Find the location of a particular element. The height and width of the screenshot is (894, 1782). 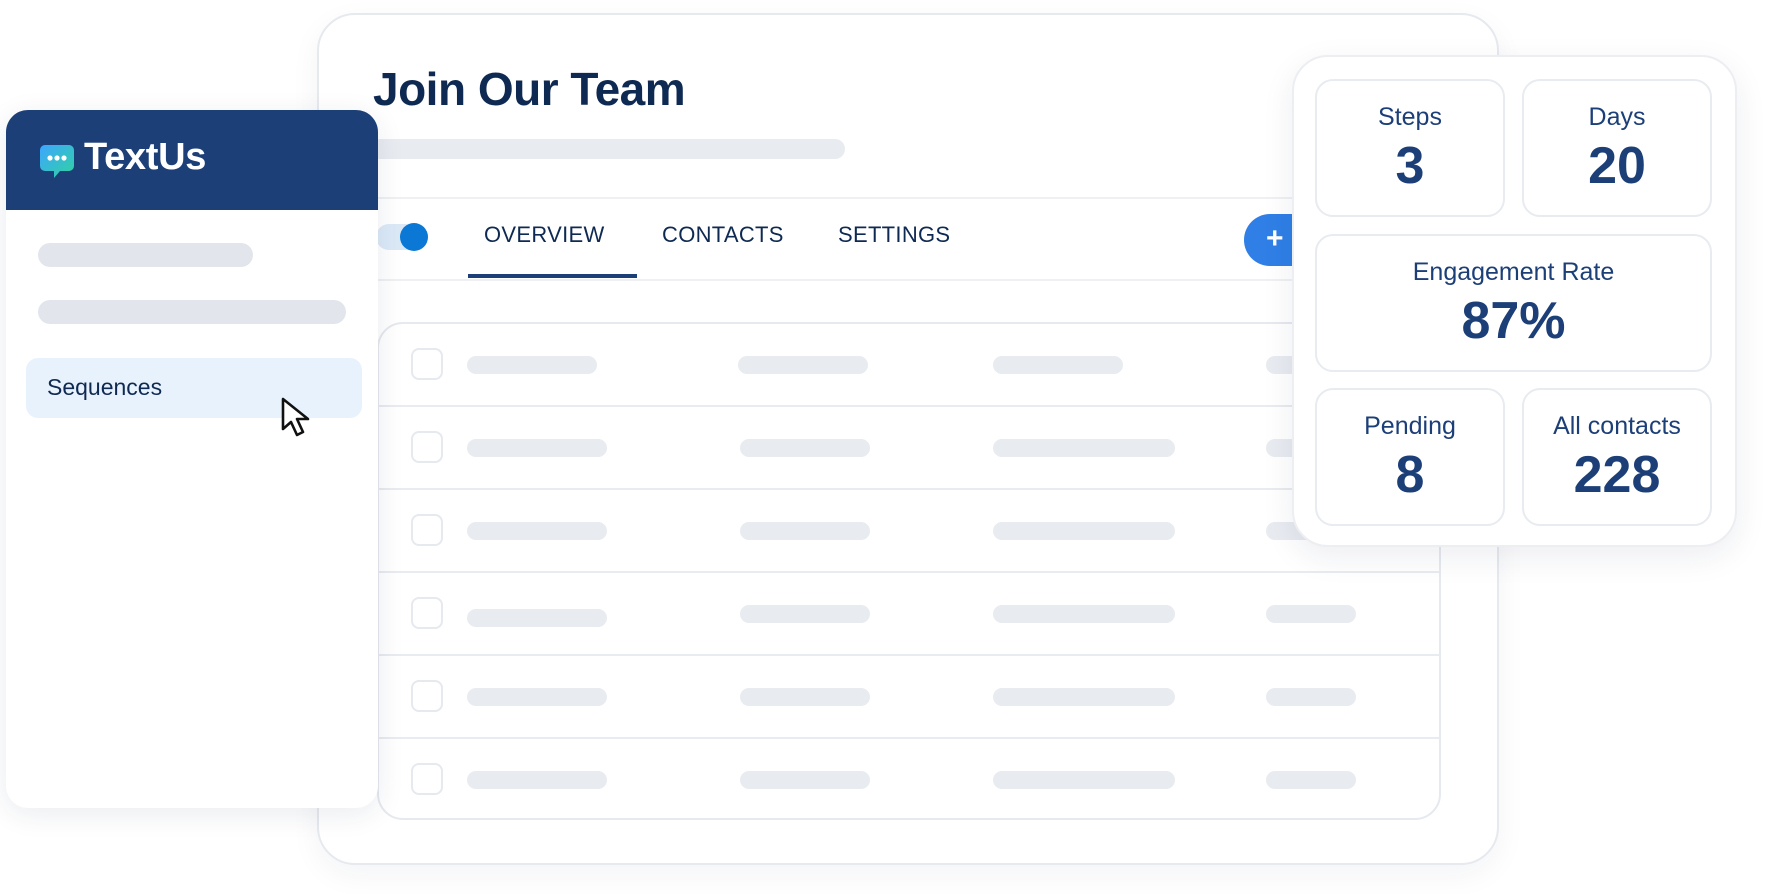

stat-engagement-rate: Engagement Rate 87% is located at coordinates (1513, 303).